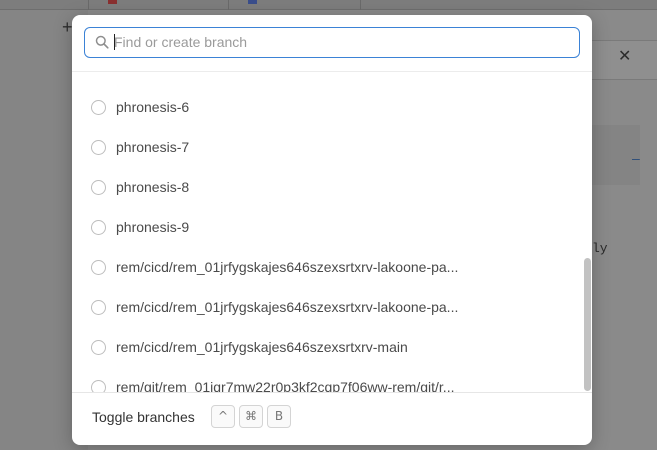 This screenshot has height=450, width=657. I want to click on branch-item: phronesis-8, so click(327, 187).